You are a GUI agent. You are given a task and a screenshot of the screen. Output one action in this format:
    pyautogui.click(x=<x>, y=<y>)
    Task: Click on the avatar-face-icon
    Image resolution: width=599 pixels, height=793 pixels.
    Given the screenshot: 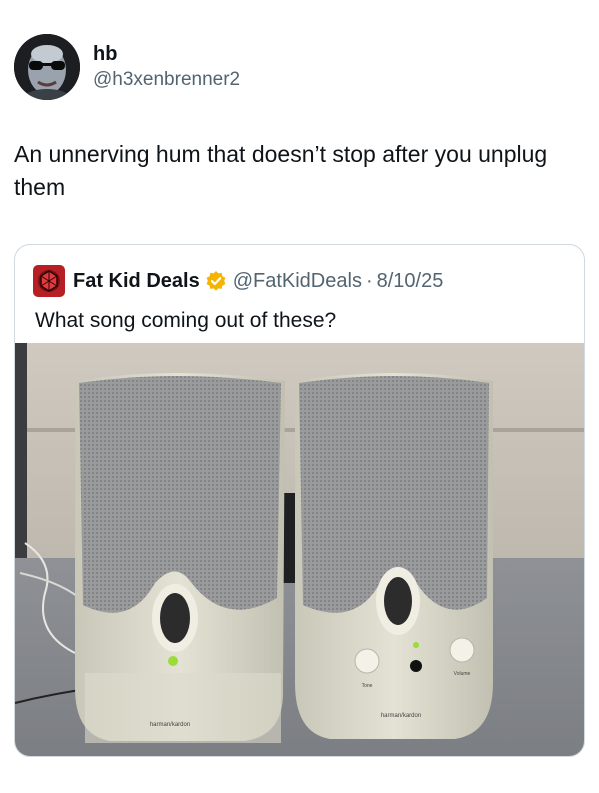 What is the action you would take?
    pyautogui.click(x=47, y=67)
    